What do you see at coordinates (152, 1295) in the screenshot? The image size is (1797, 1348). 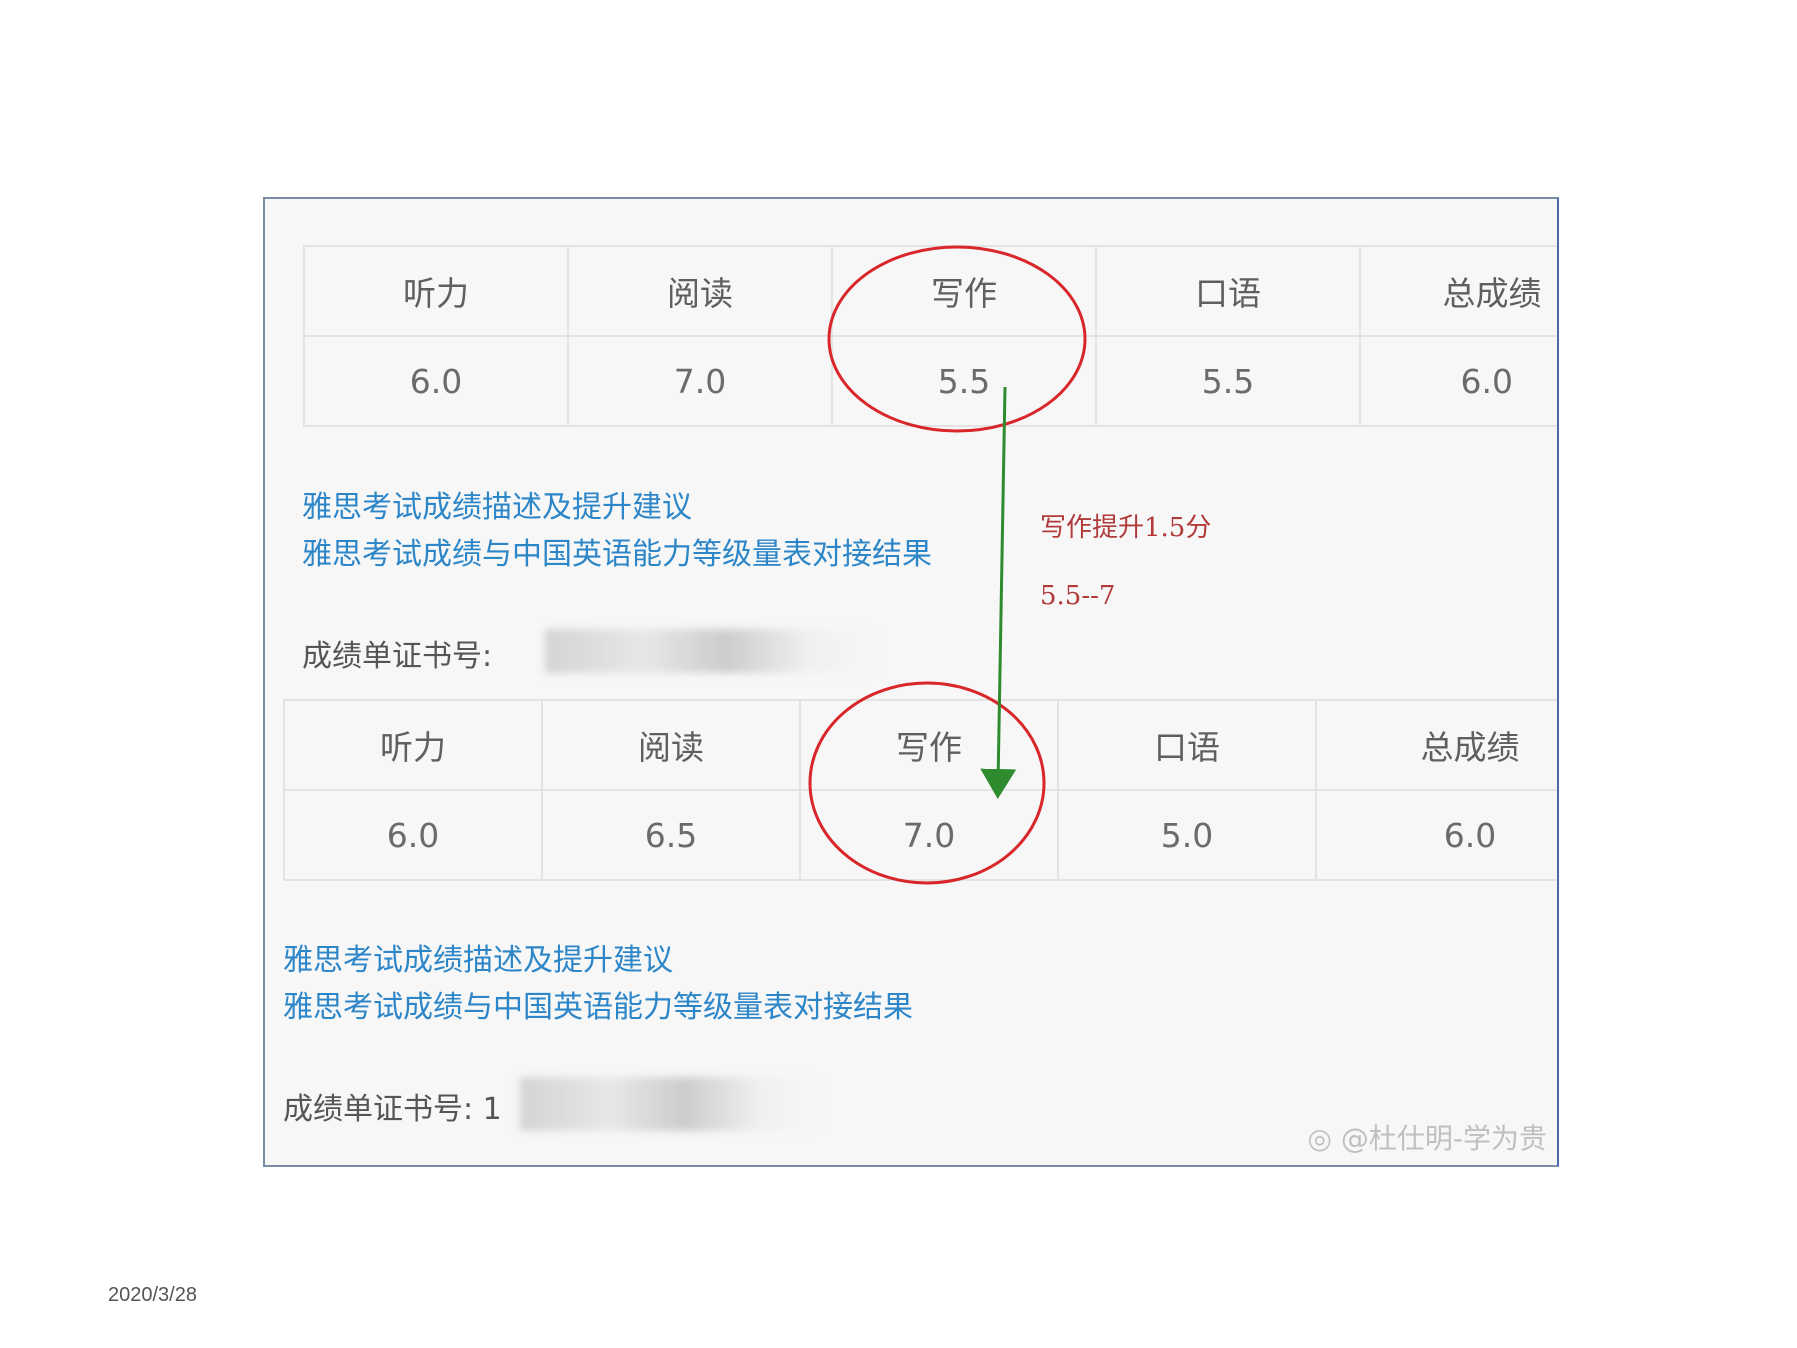 I see `slide-date: 2020/3/28` at bounding box center [152, 1295].